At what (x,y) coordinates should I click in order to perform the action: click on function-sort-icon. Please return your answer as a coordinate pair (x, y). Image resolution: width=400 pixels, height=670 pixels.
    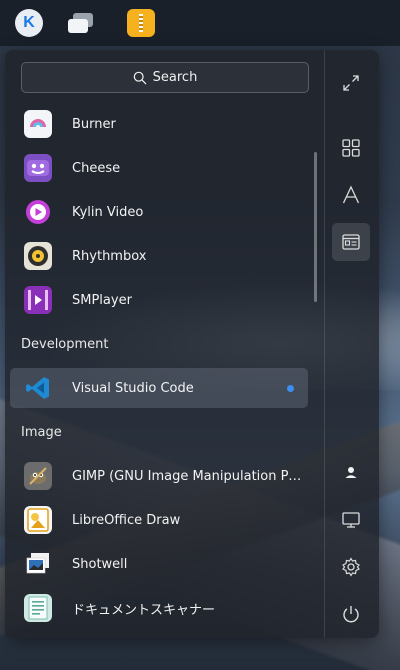
    Looking at the image, I should click on (351, 242).